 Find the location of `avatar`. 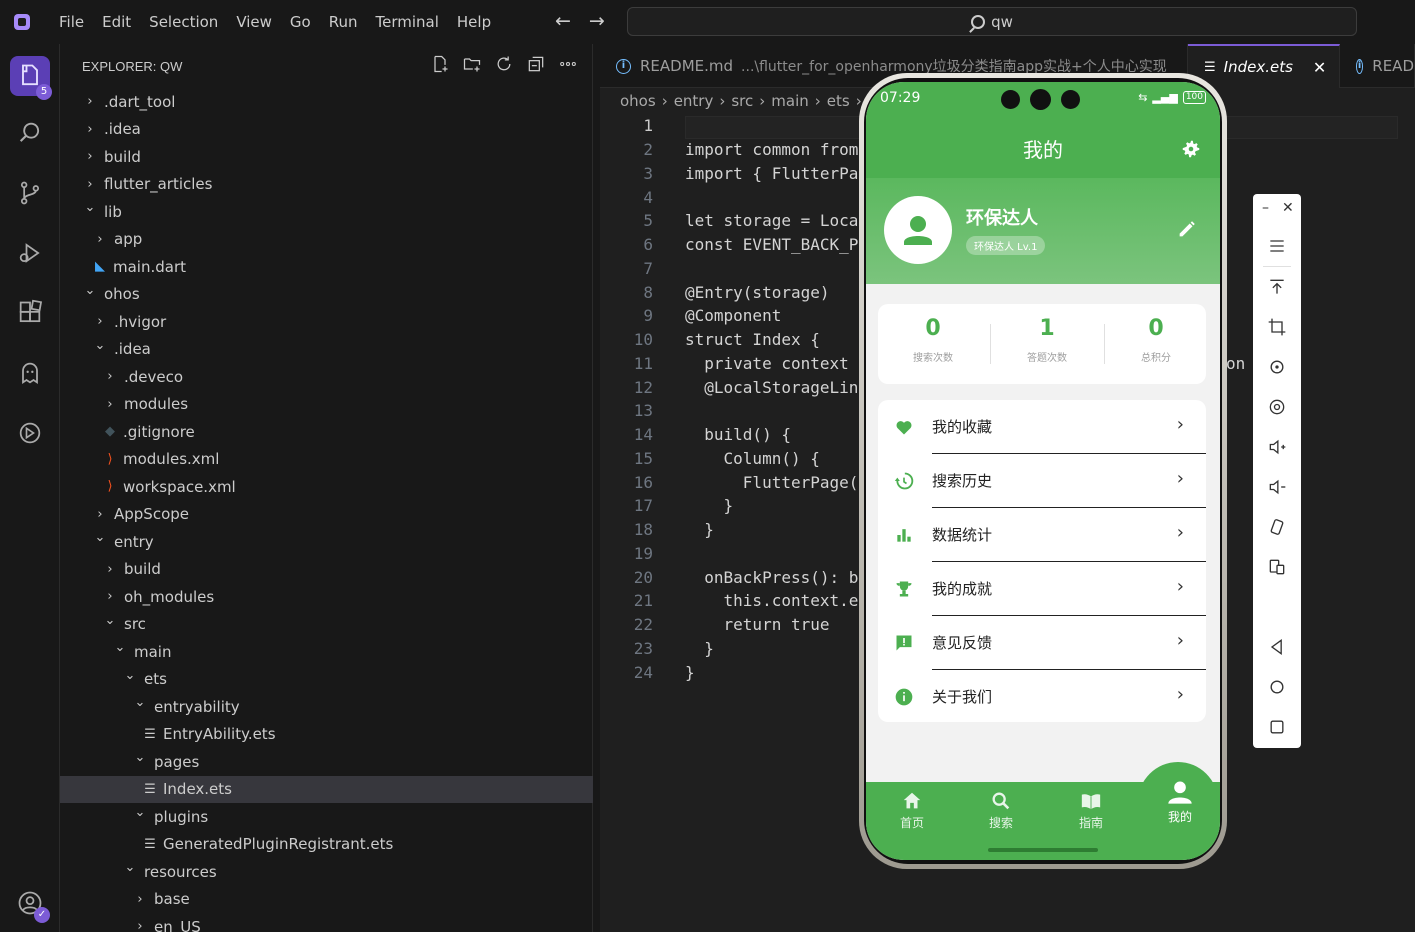

avatar is located at coordinates (918, 230).